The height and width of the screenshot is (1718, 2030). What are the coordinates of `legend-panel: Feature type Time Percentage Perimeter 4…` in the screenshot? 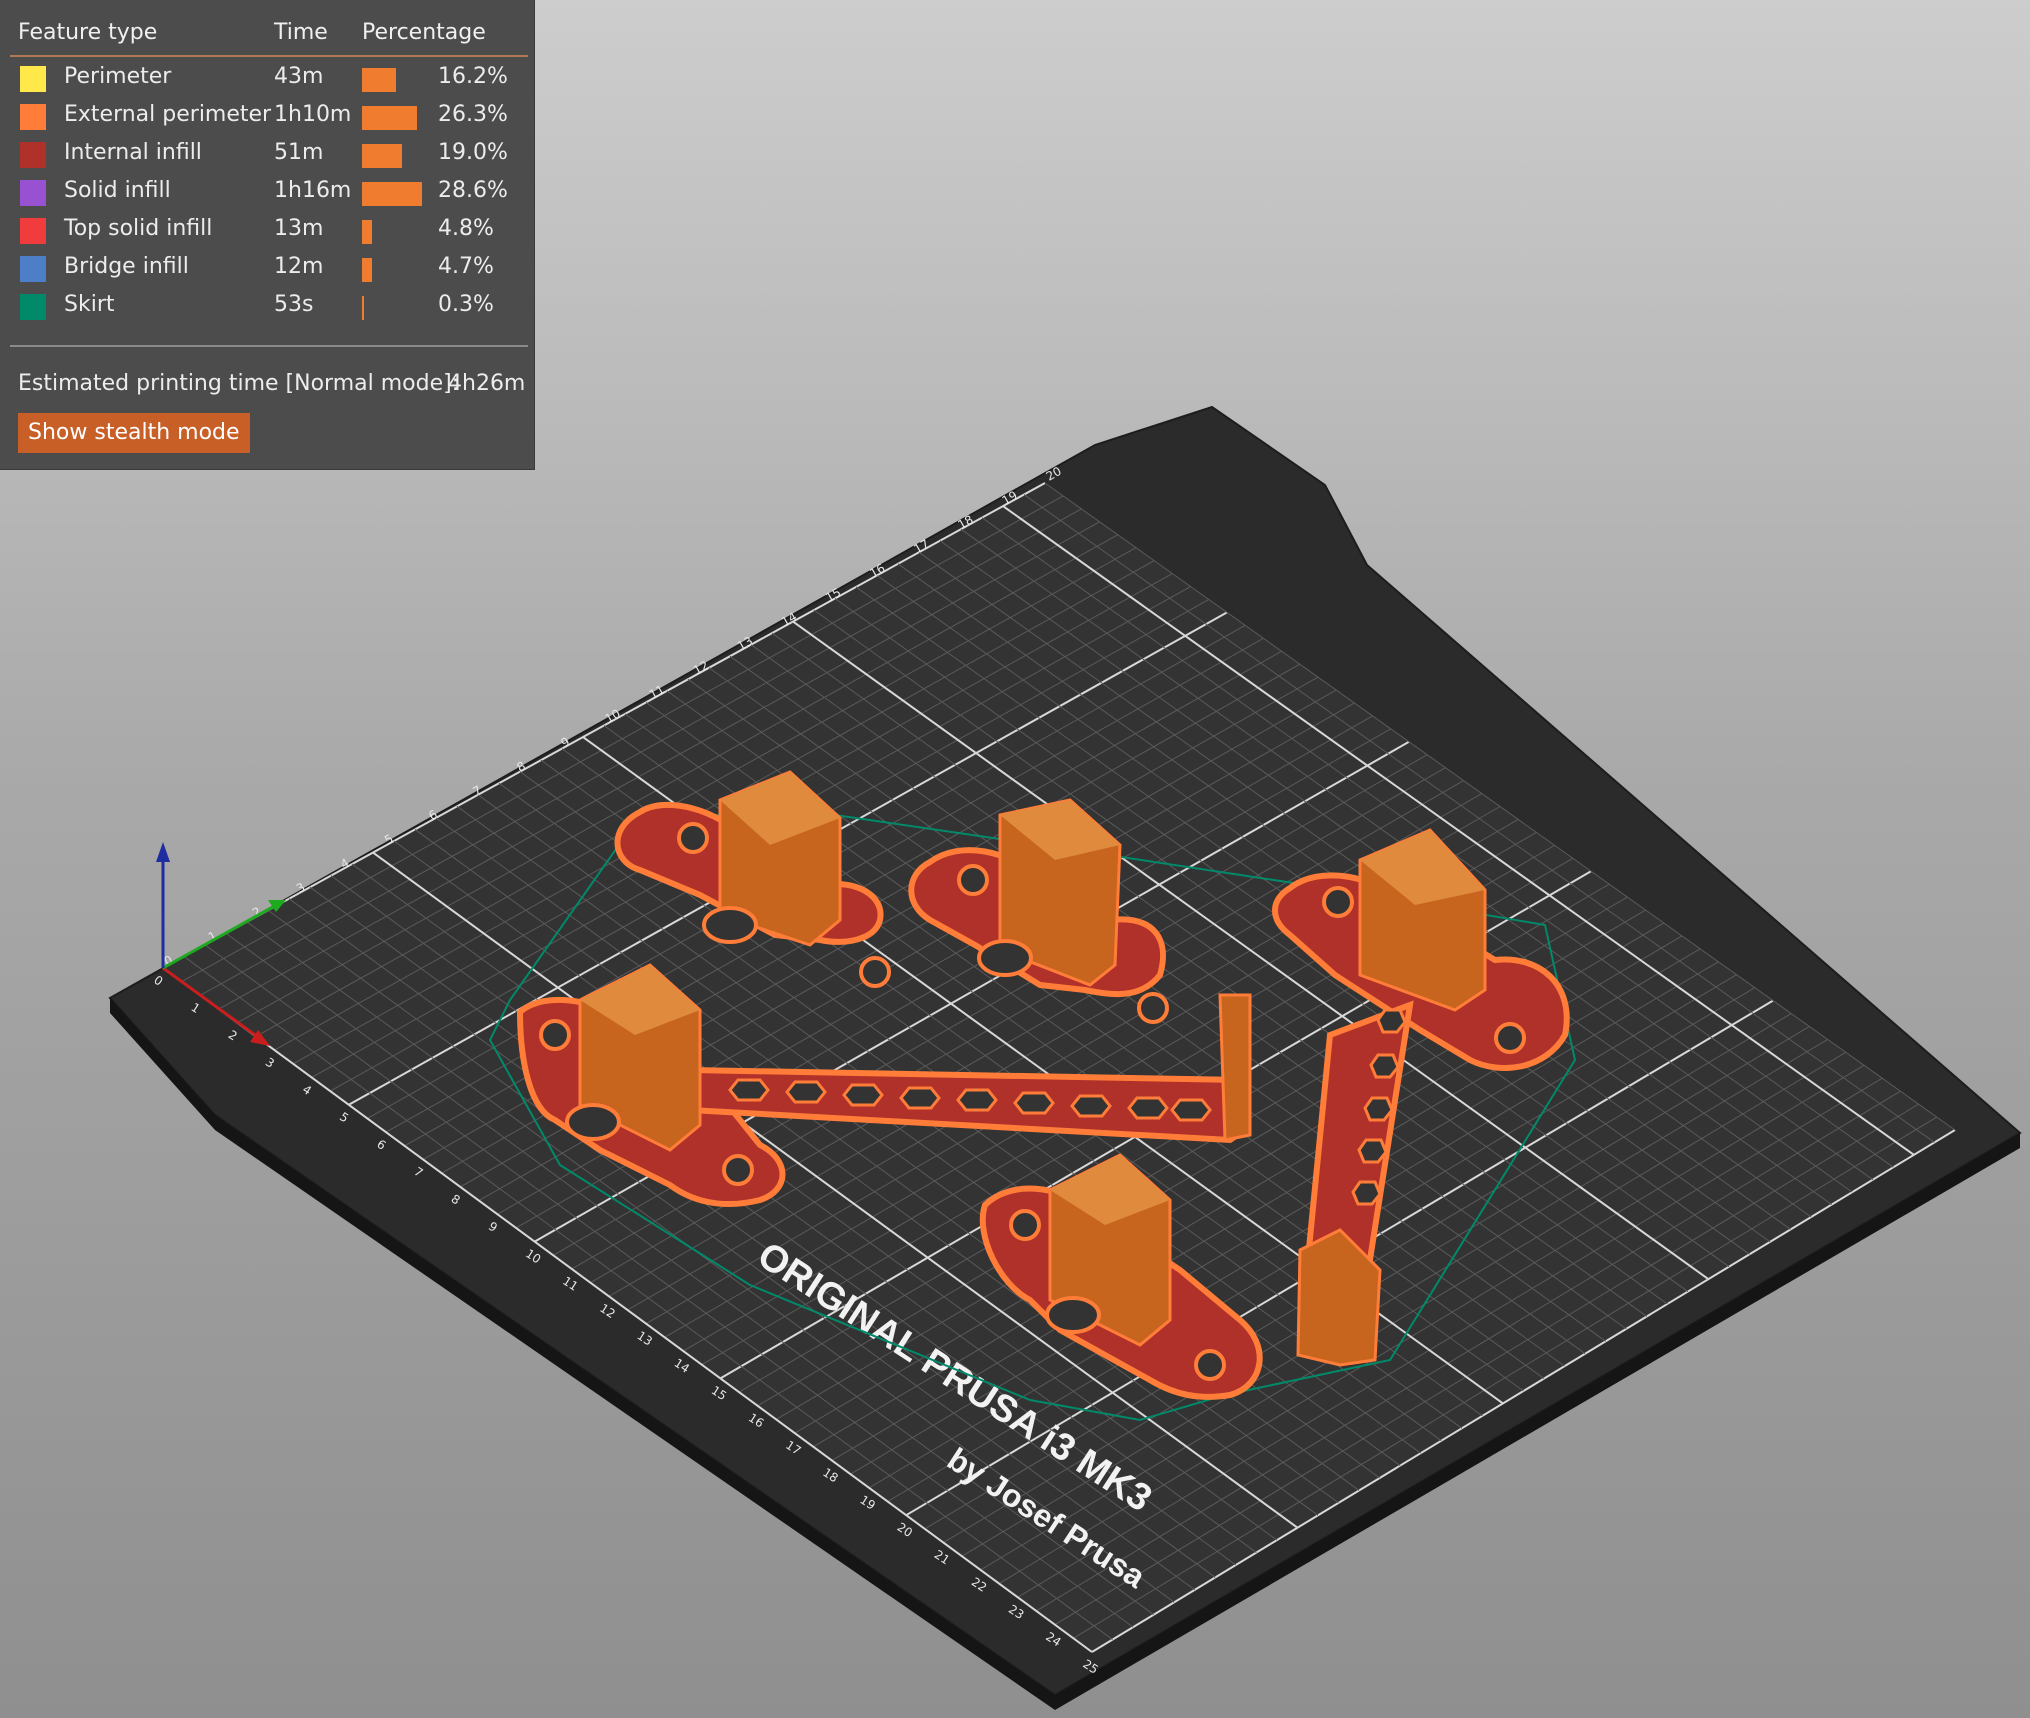 It's located at (267, 235).